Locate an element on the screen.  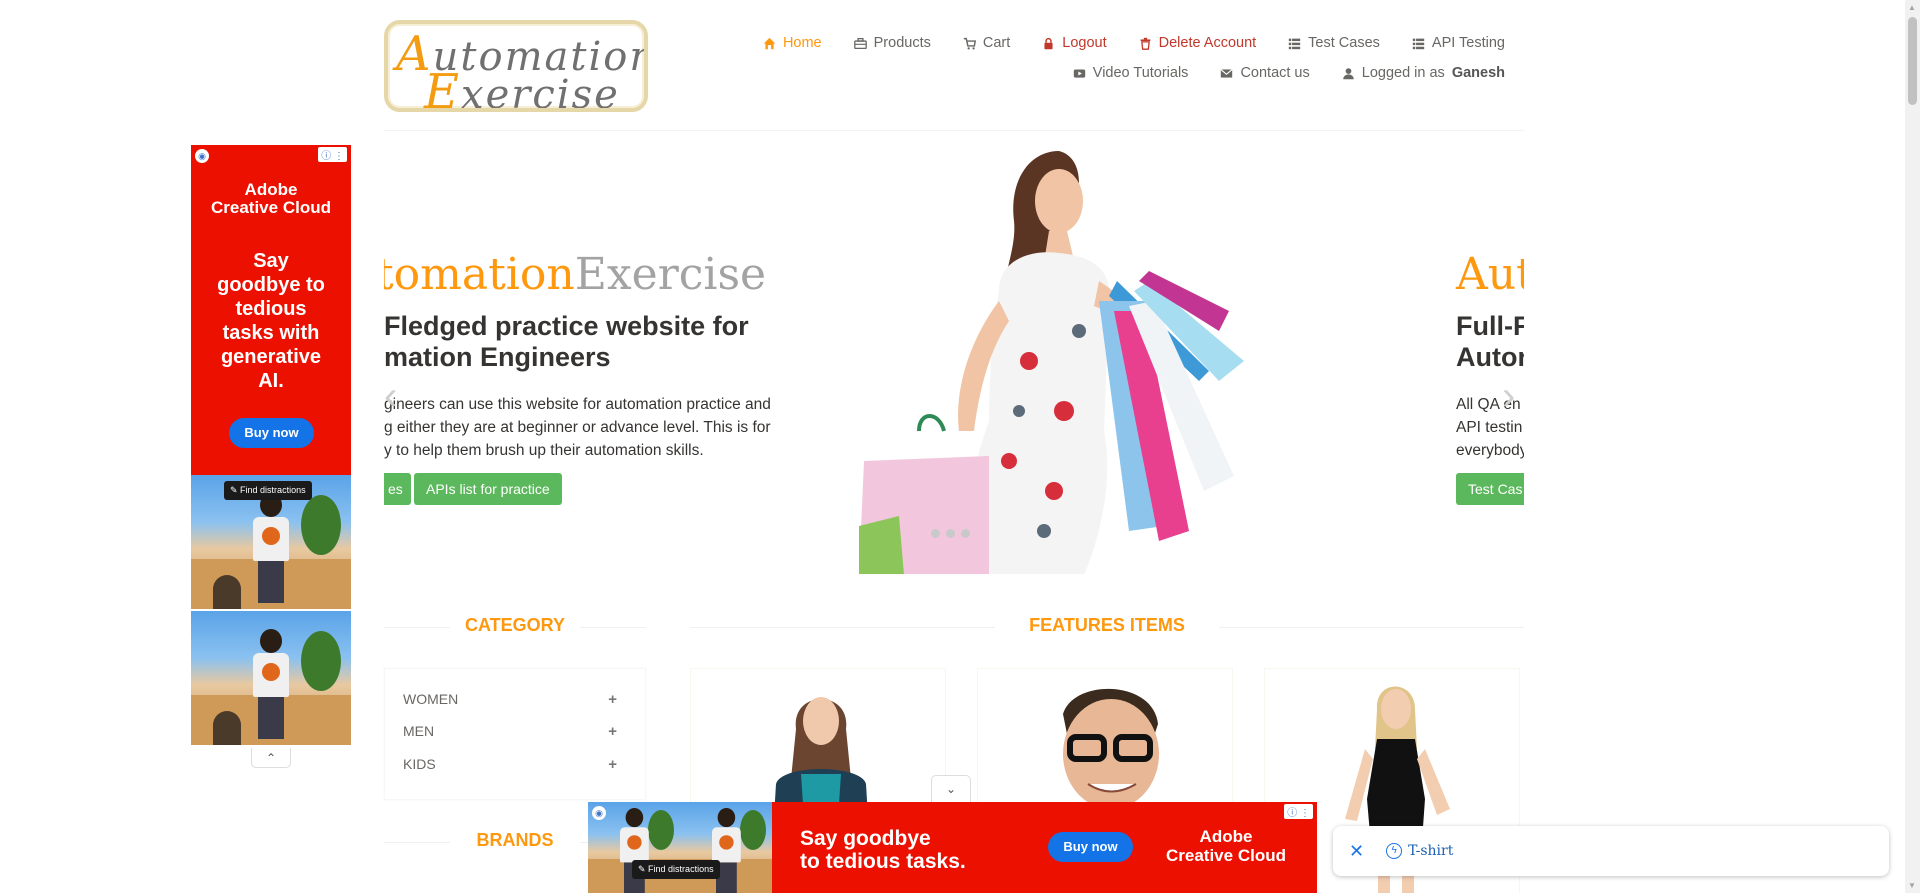
nav-contact-us: Contact us is located at coordinates (1265, 73).